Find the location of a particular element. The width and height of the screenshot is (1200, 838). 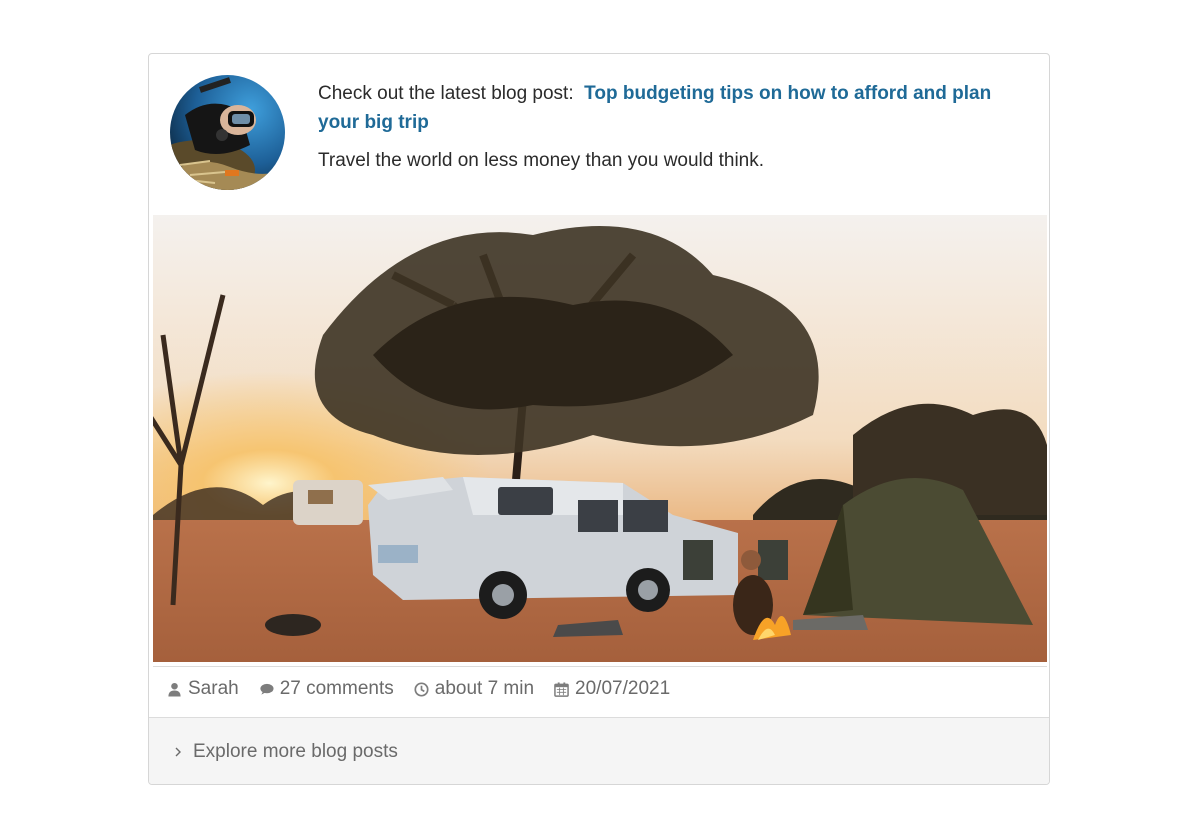

explore-more-link: Explore more blog posts is located at coordinates (599, 750).